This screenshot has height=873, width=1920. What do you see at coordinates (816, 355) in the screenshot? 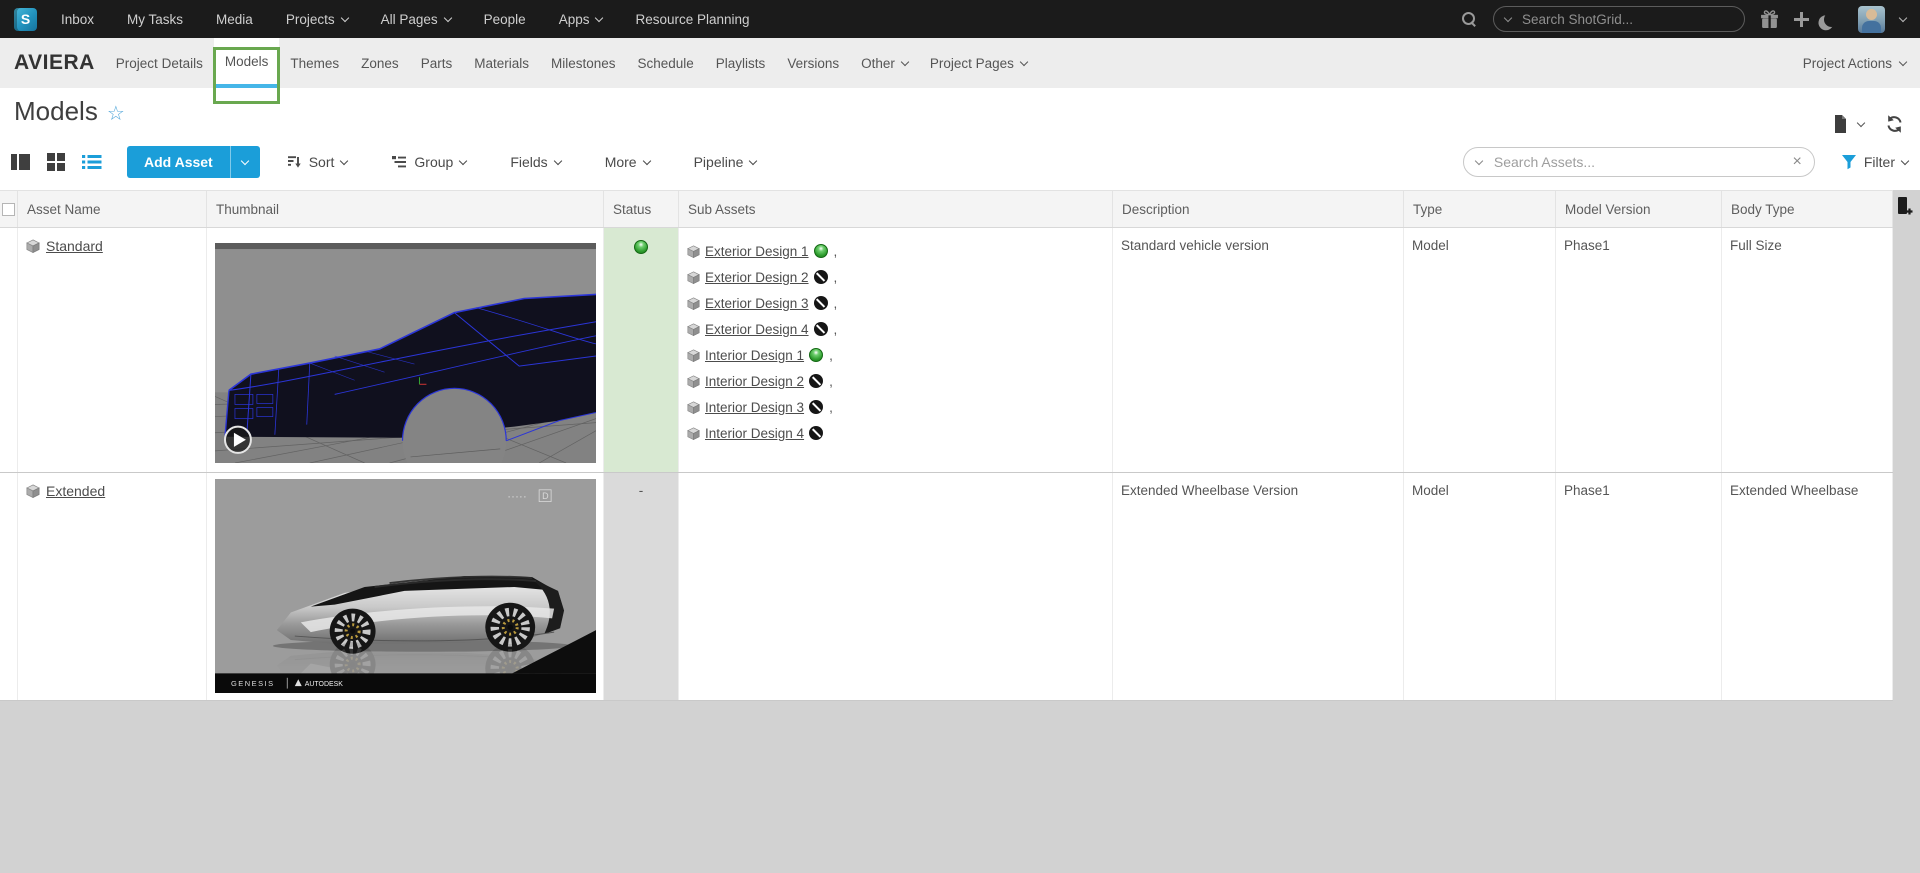
I see `status-active-icon` at bounding box center [816, 355].